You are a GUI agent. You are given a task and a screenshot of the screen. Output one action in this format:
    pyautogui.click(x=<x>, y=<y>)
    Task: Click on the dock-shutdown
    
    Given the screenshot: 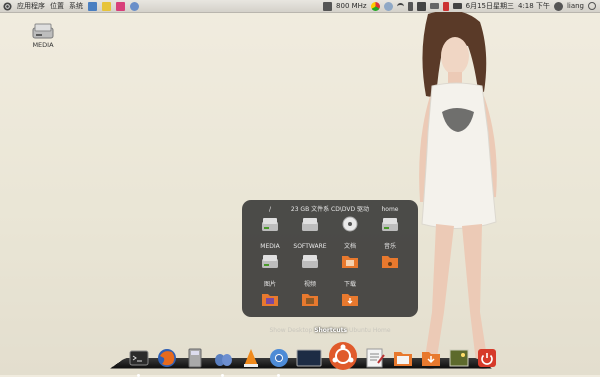 What is the action you would take?
    pyautogui.click(x=487, y=359)
    